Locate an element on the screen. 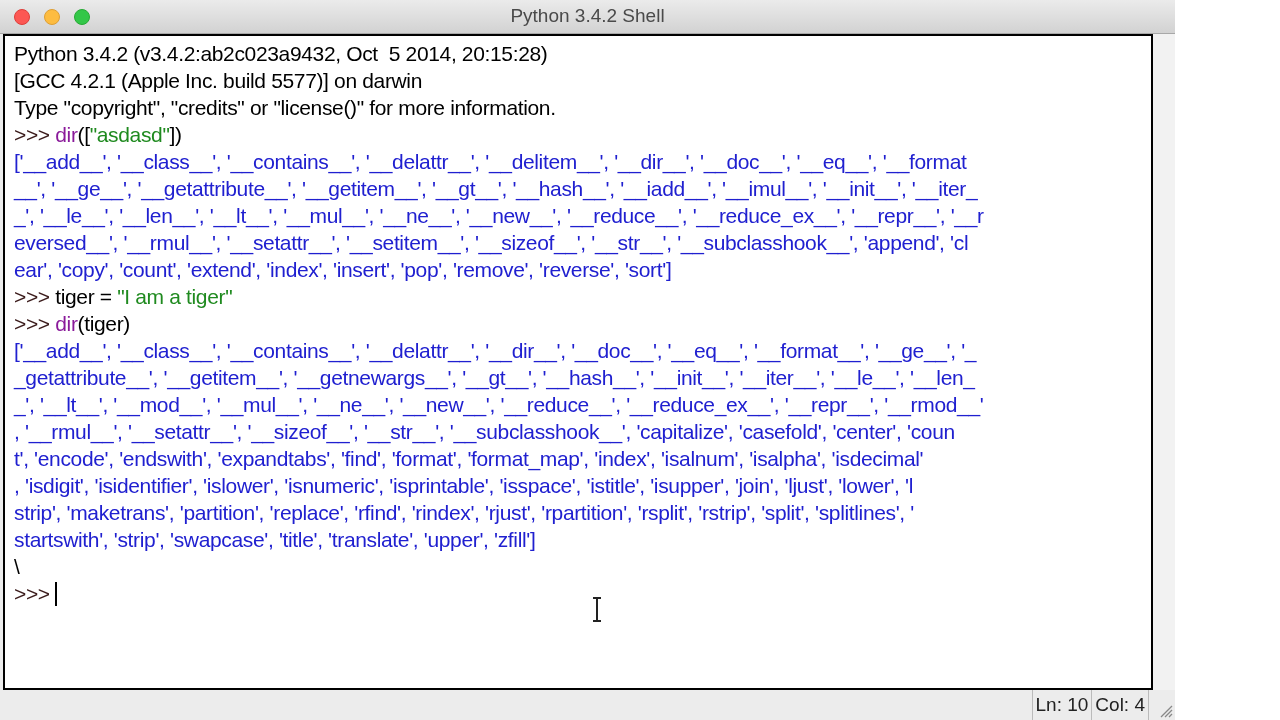  window-title: Python 3.4.2 Shell is located at coordinates (587, 16).